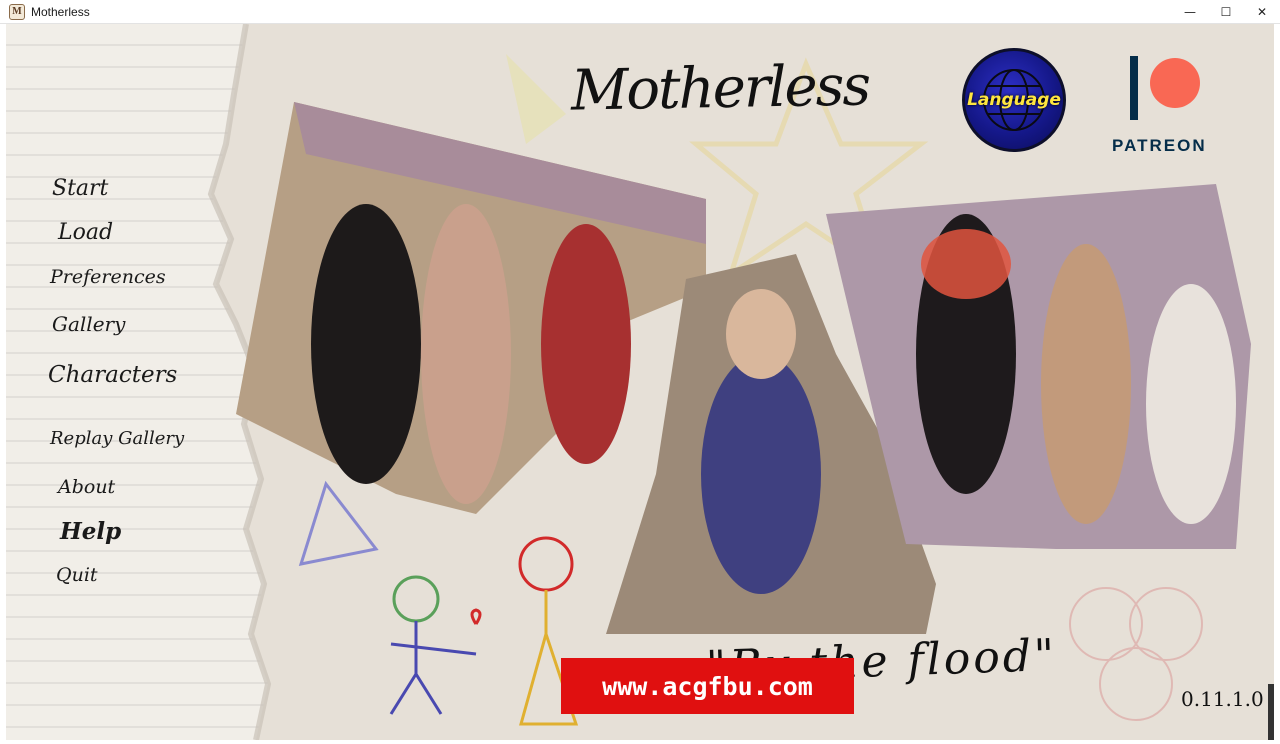  What do you see at coordinates (17, 11) in the screenshot?
I see `app-icon: M` at bounding box center [17, 11].